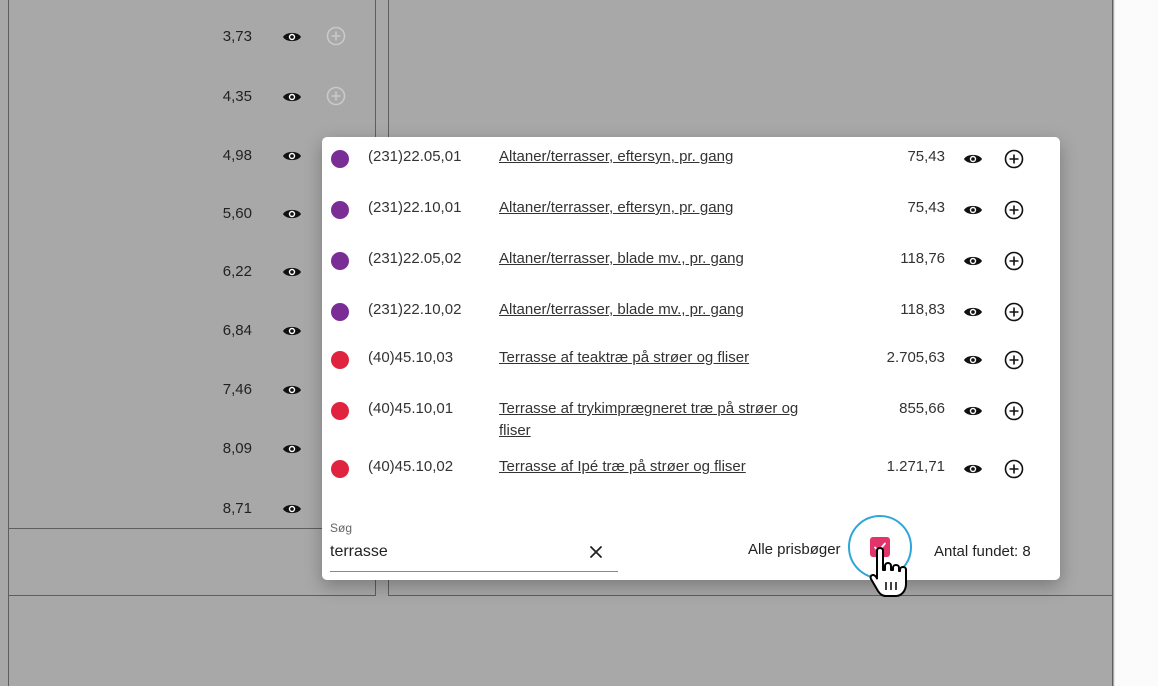  I want to click on result-code: (231)22.05,01, so click(415, 156).